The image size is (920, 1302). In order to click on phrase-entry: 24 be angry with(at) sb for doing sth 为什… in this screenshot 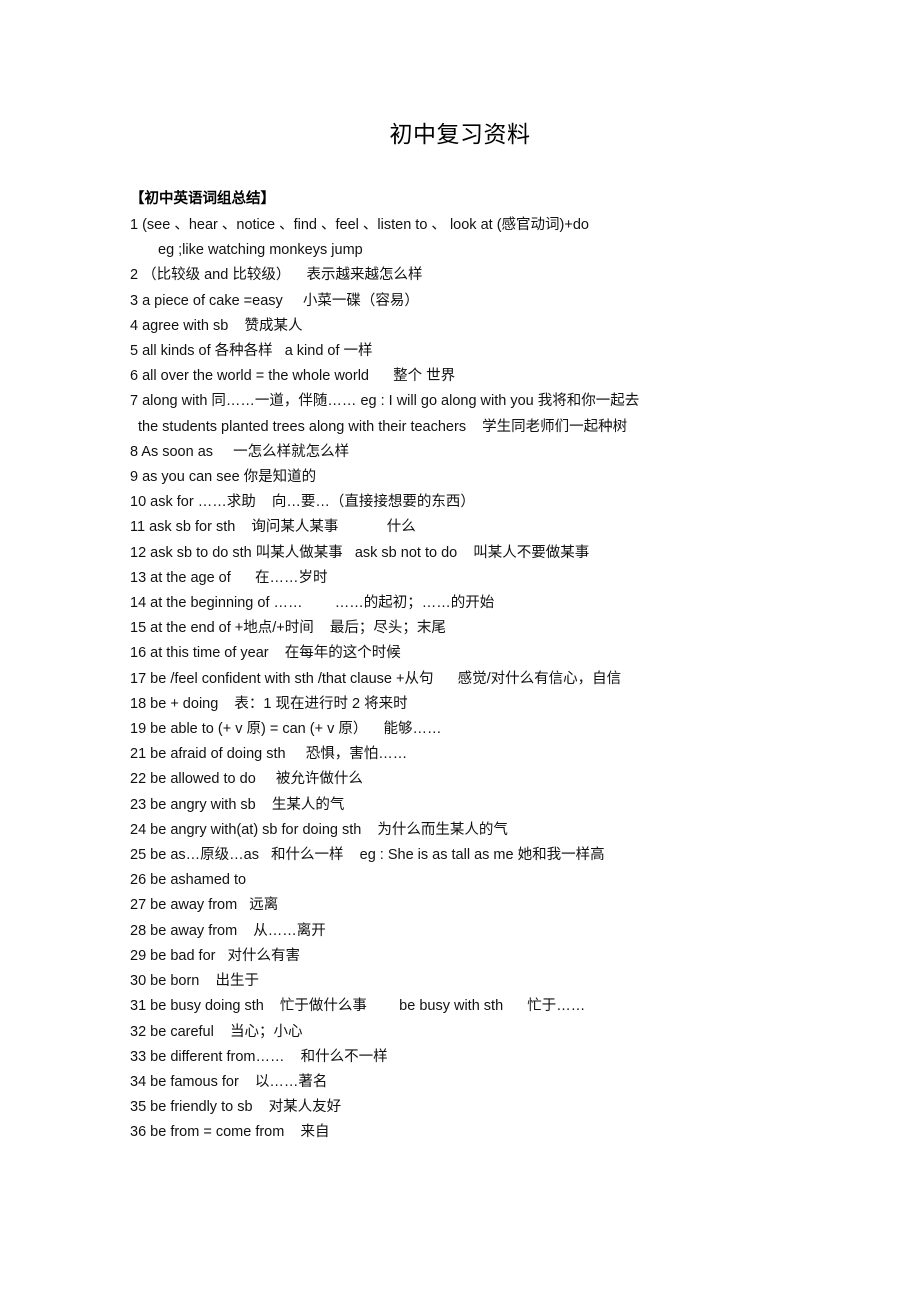, I will do `click(319, 829)`.